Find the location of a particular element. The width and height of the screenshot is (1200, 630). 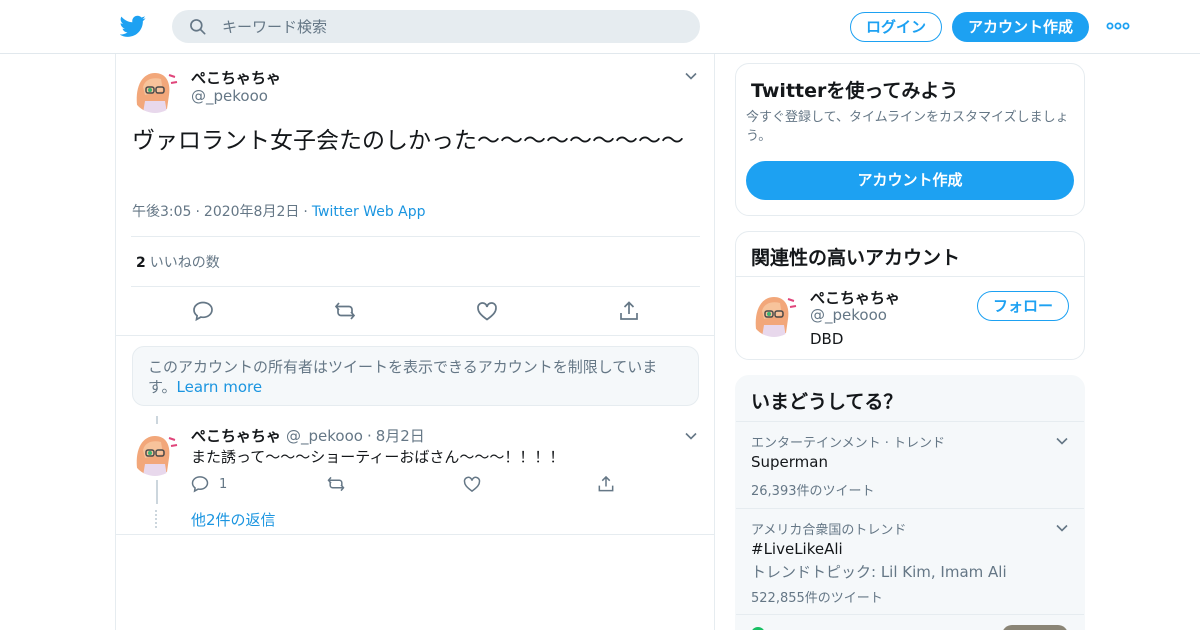

related-account-bio: DBD is located at coordinates (827, 339).